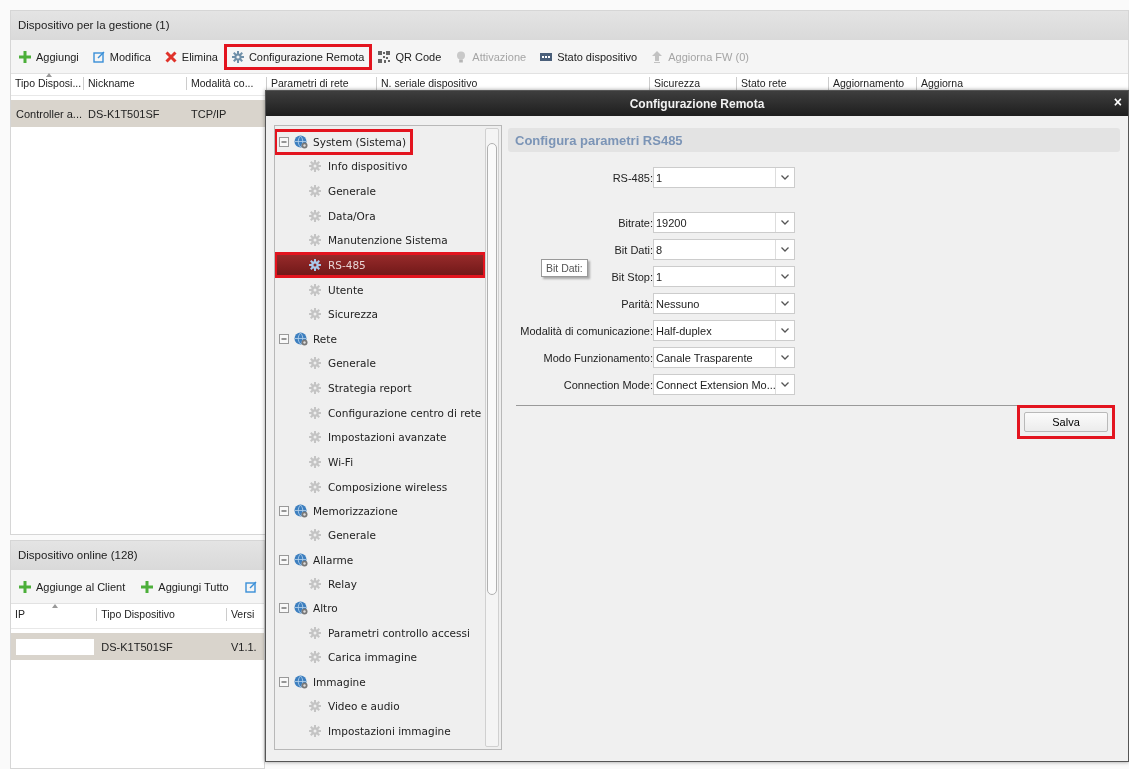  What do you see at coordinates (298, 56) in the screenshot?
I see `toolbar-button: Configurazione Remota` at bounding box center [298, 56].